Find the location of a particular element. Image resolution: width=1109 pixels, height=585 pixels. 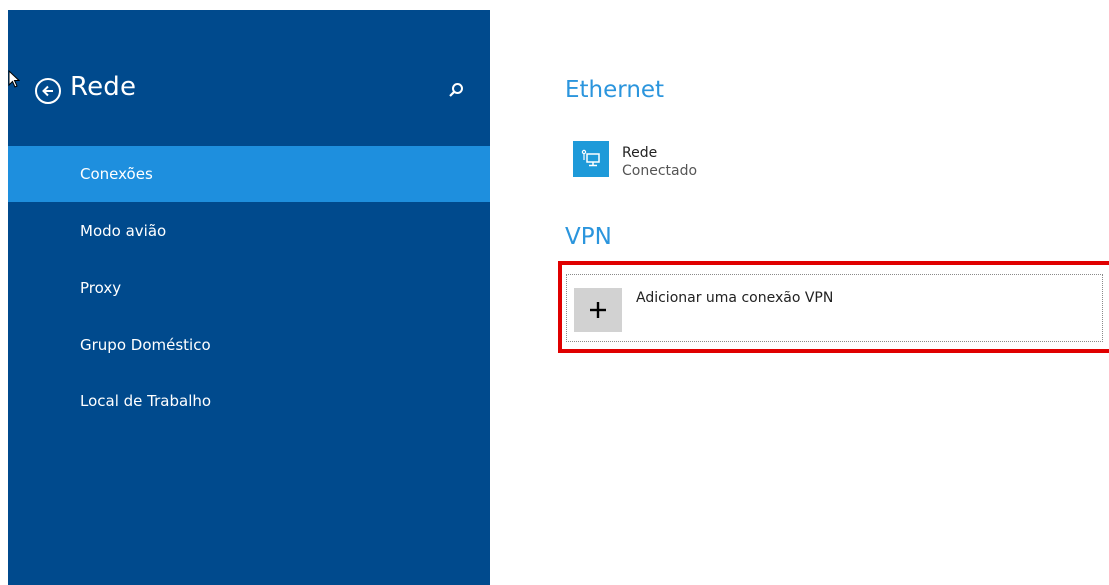

vpn-section-title: VPN is located at coordinates (588, 237).